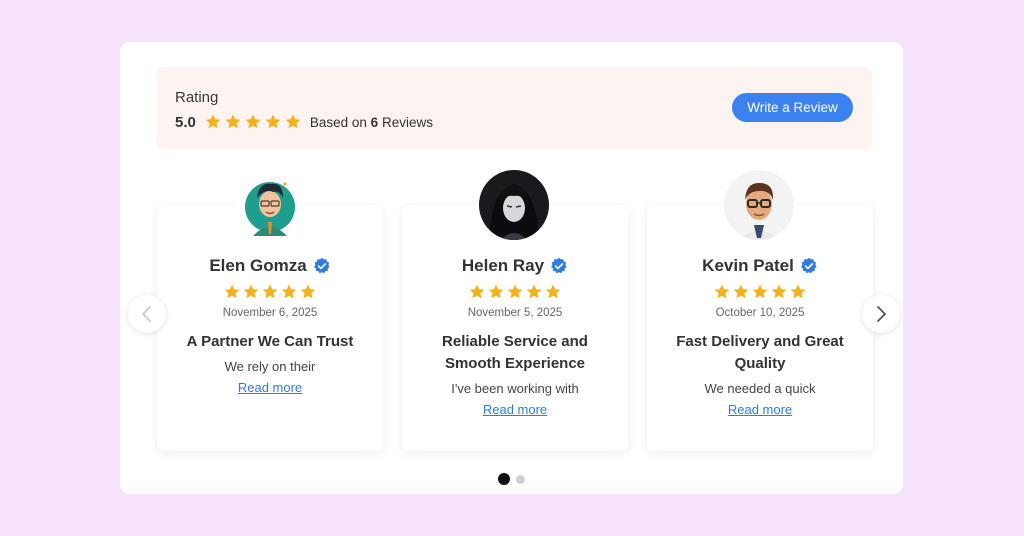  I want to click on review-title: A Partner We Can Trust, so click(270, 341).